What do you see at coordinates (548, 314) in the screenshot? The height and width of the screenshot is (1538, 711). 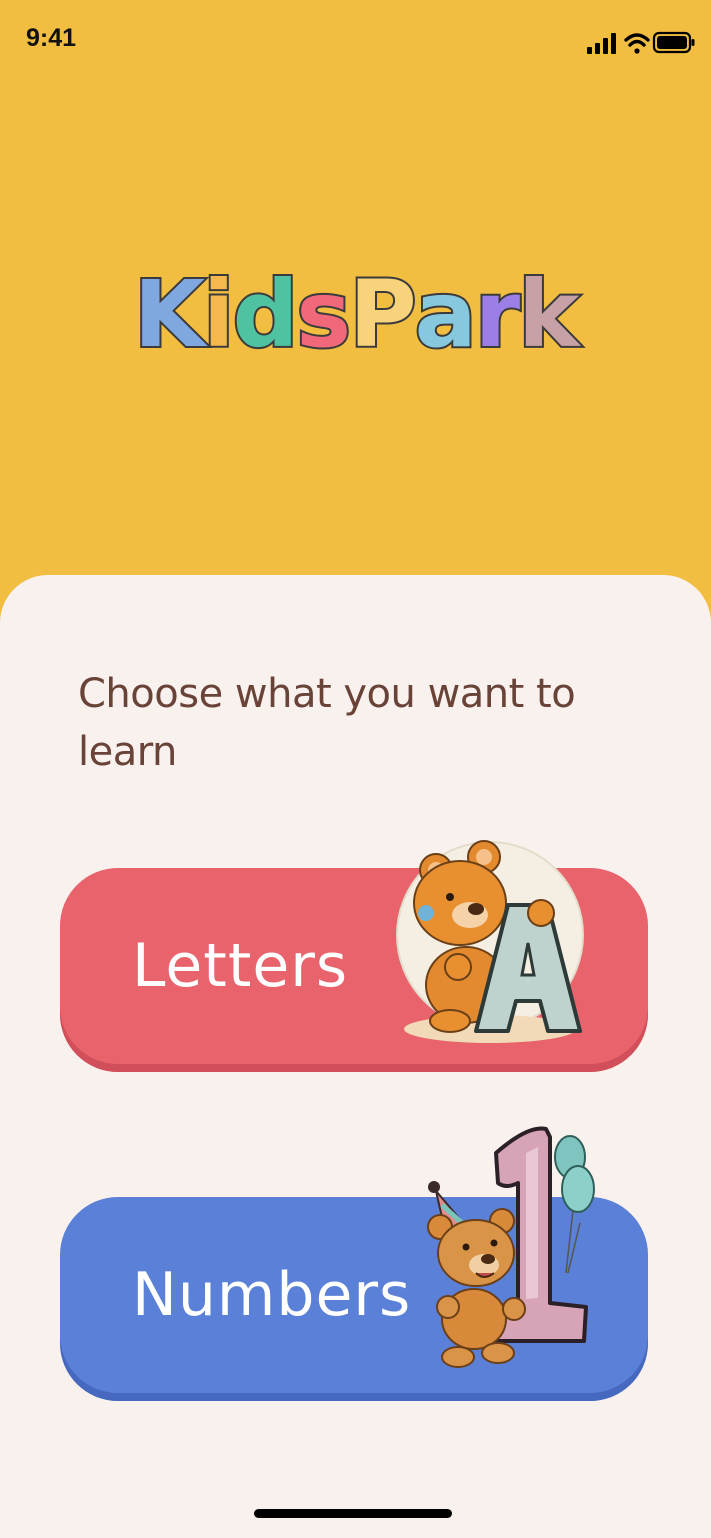 I see `logo-letter: k` at bounding box center [548, 314].